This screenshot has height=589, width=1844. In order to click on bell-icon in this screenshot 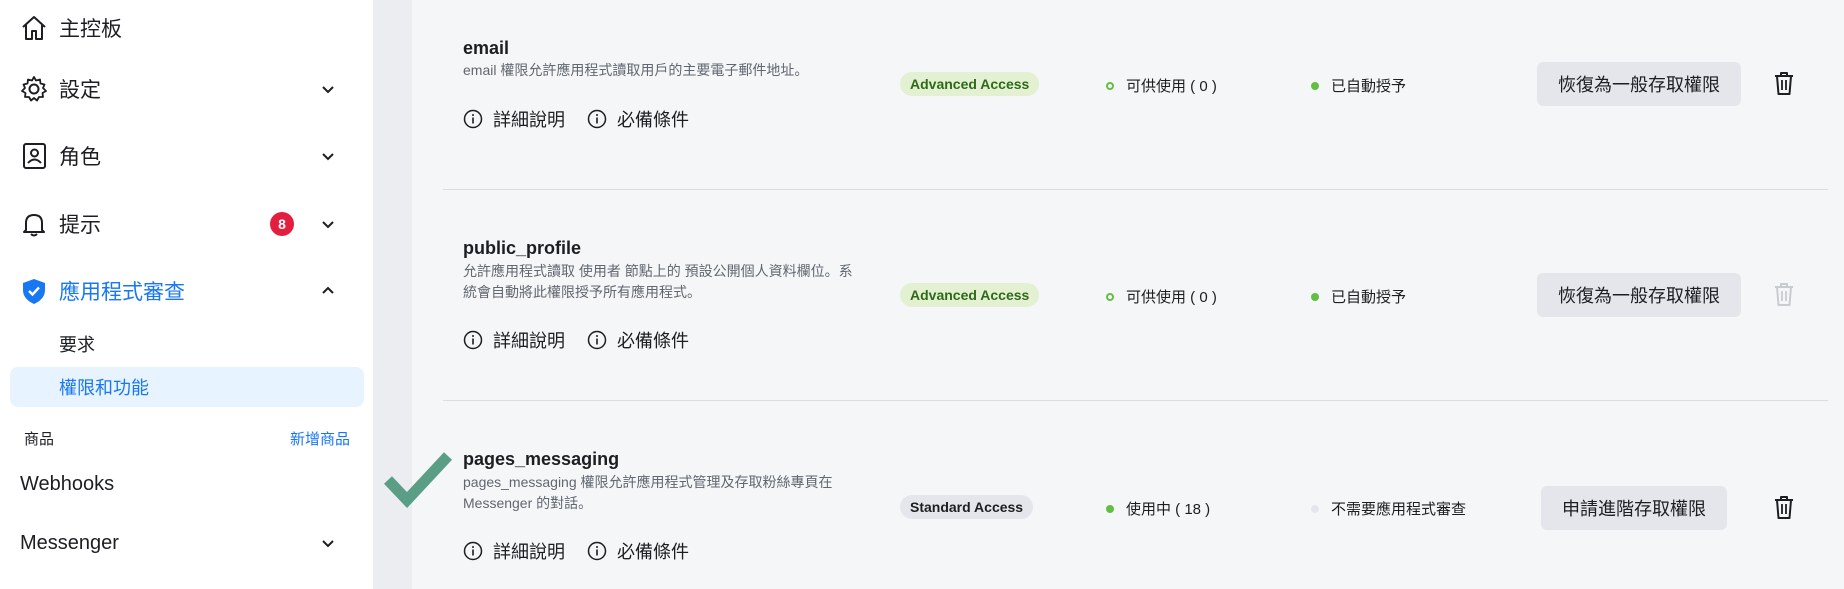, I will do `click(34, 224)`.